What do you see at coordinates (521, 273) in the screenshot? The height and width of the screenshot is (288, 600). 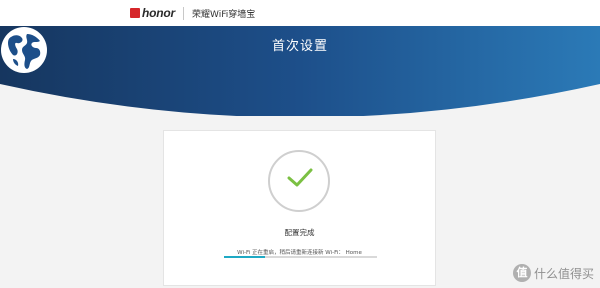 I see `watermark-logo-icon: 值` at bounding box center [521, 273].